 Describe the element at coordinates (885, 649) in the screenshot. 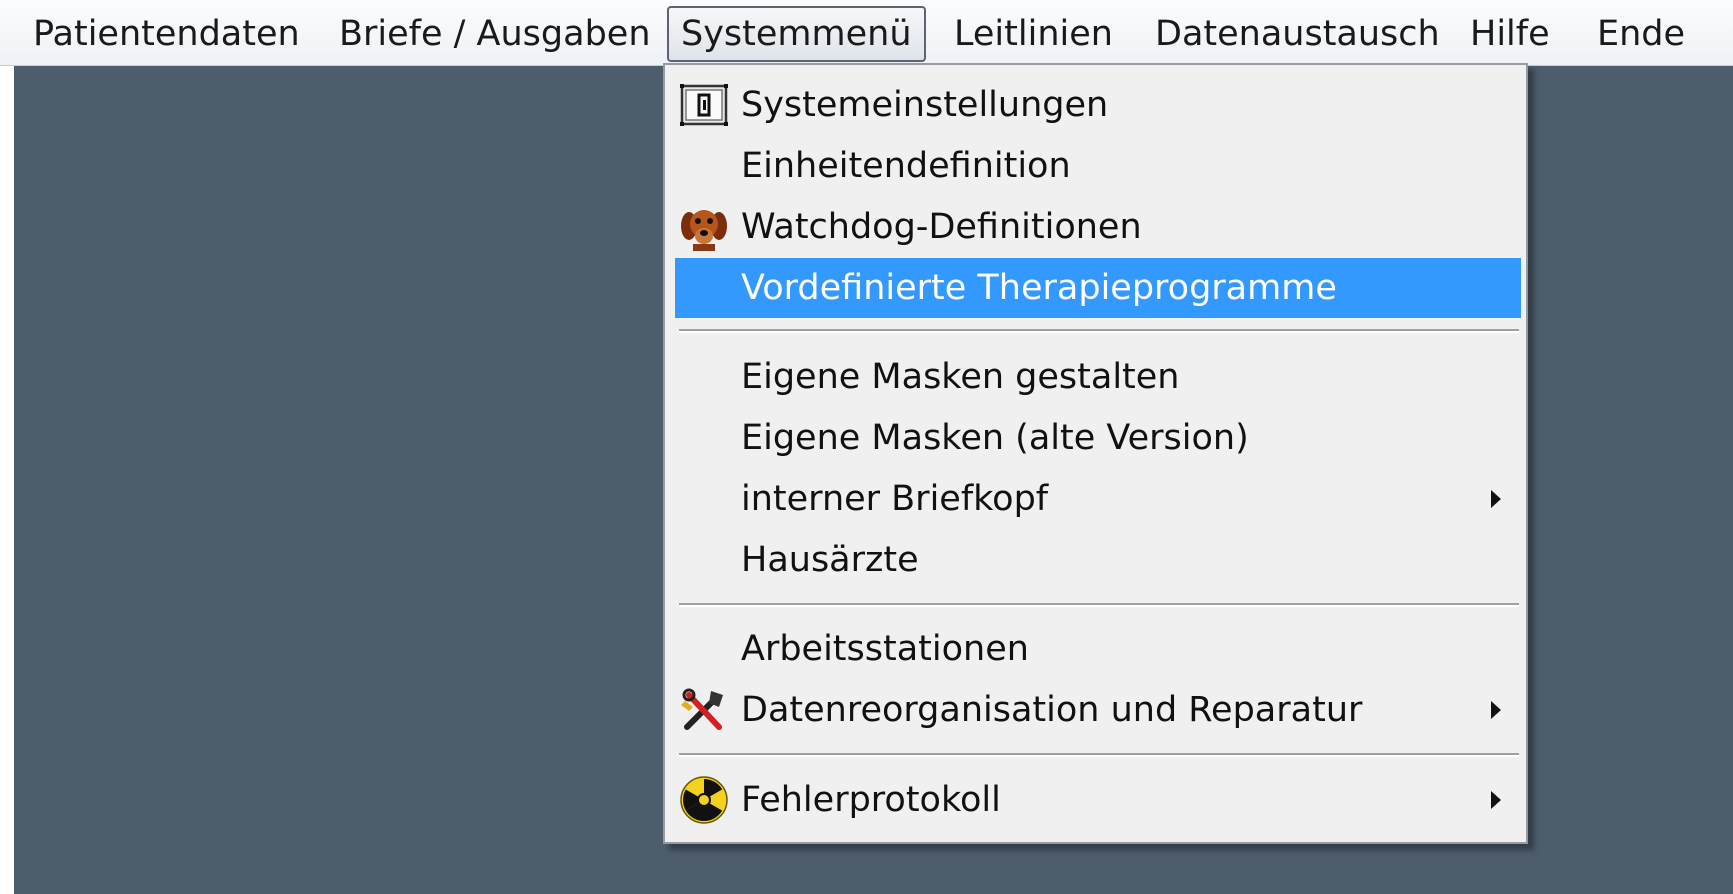

I see `menu-item-label: Arbeitsstationen` at that location.